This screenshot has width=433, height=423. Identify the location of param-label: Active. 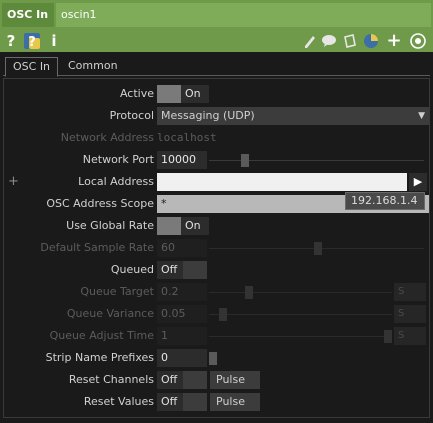
(136, 93).